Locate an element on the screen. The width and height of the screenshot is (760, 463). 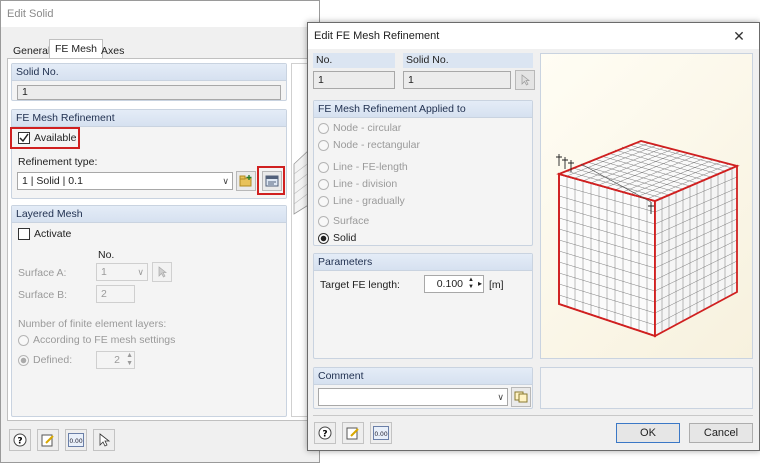
pick-surface-button is located at coordinates (162, 272).